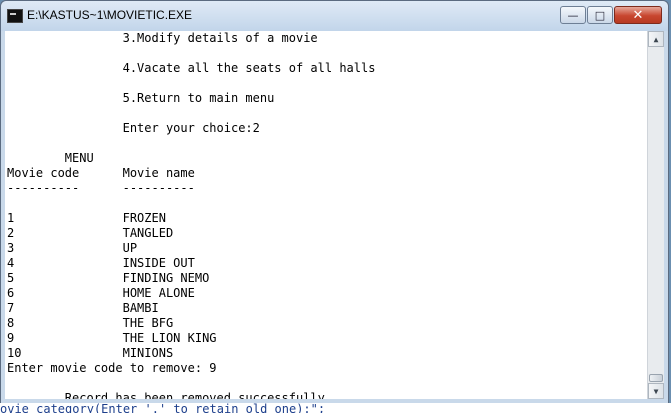  Describe the element at coordinates (110, 15) in the screenshot. I see `window-title: E:\KASTUS~1\MOVIETIC.EXE` at that location.